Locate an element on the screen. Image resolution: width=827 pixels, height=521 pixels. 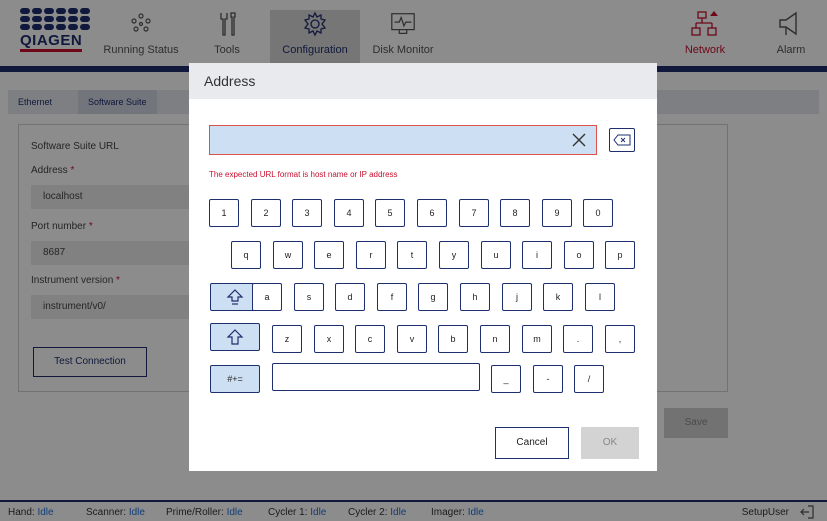
key-j: j is located at coordinates (517, 297).